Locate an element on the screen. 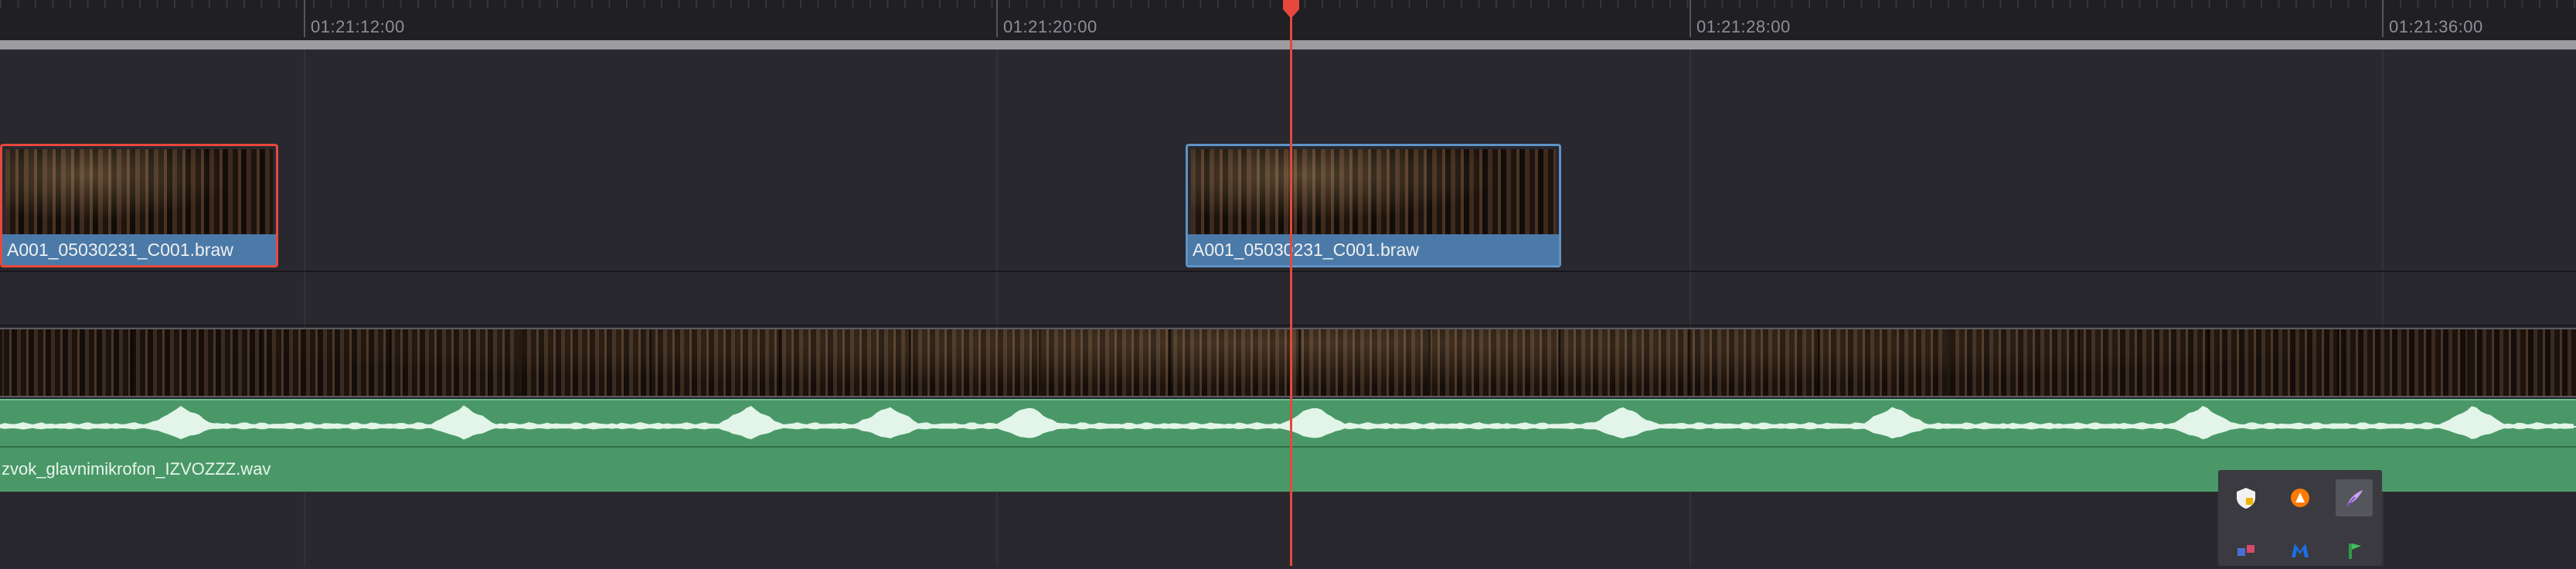 Image resolution: width=2576 pixels, height=569 pixels. audio-waveform is located at coordinates (1288, 426).